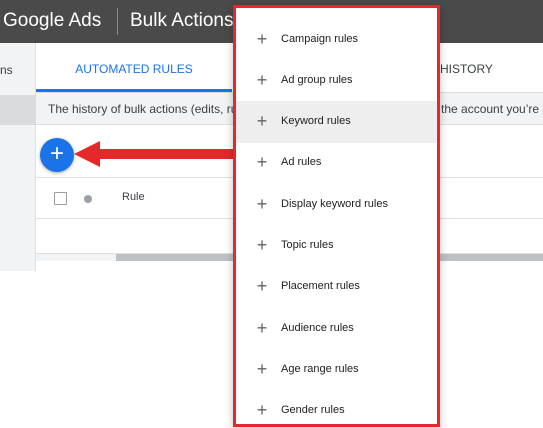 The height and width of the screenshot is (428, 543). I want to click on menu-item-campaign-rules: + Campaign rules, so click(336, 40).